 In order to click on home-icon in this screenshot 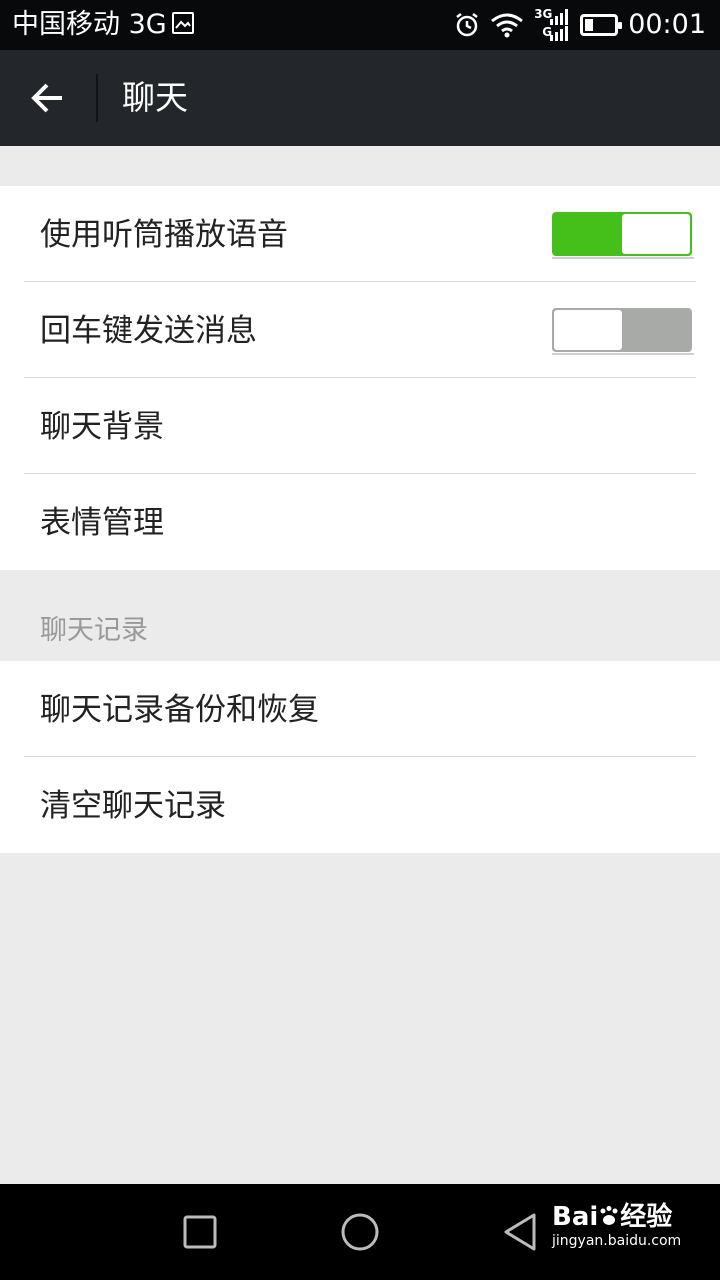, I will do `click(360, 1232)`.